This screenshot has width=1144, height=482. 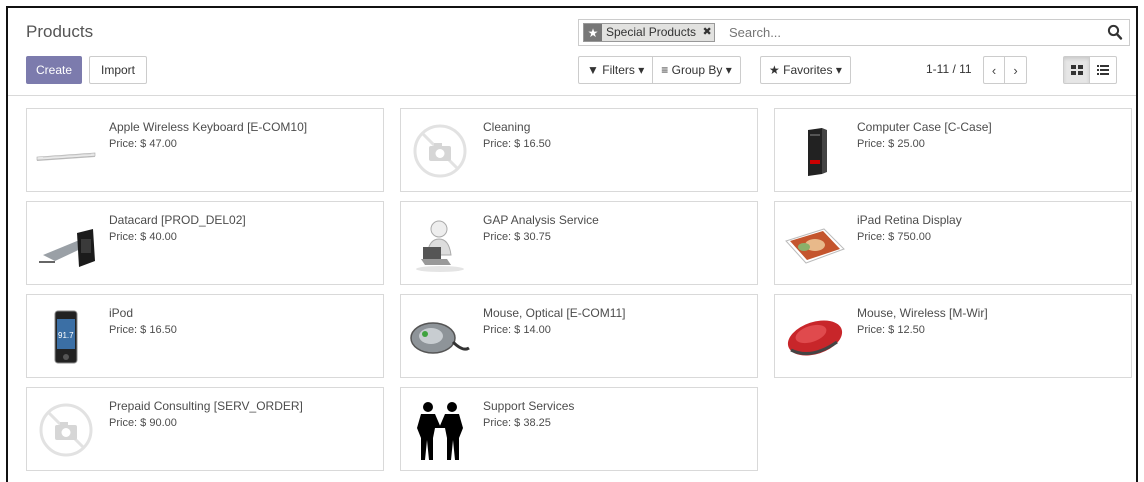 What do you see at coordinates (517, 423) in the screenshot?
I see `product-price: Price: $ 38.25` at bounding box center [517, 423].